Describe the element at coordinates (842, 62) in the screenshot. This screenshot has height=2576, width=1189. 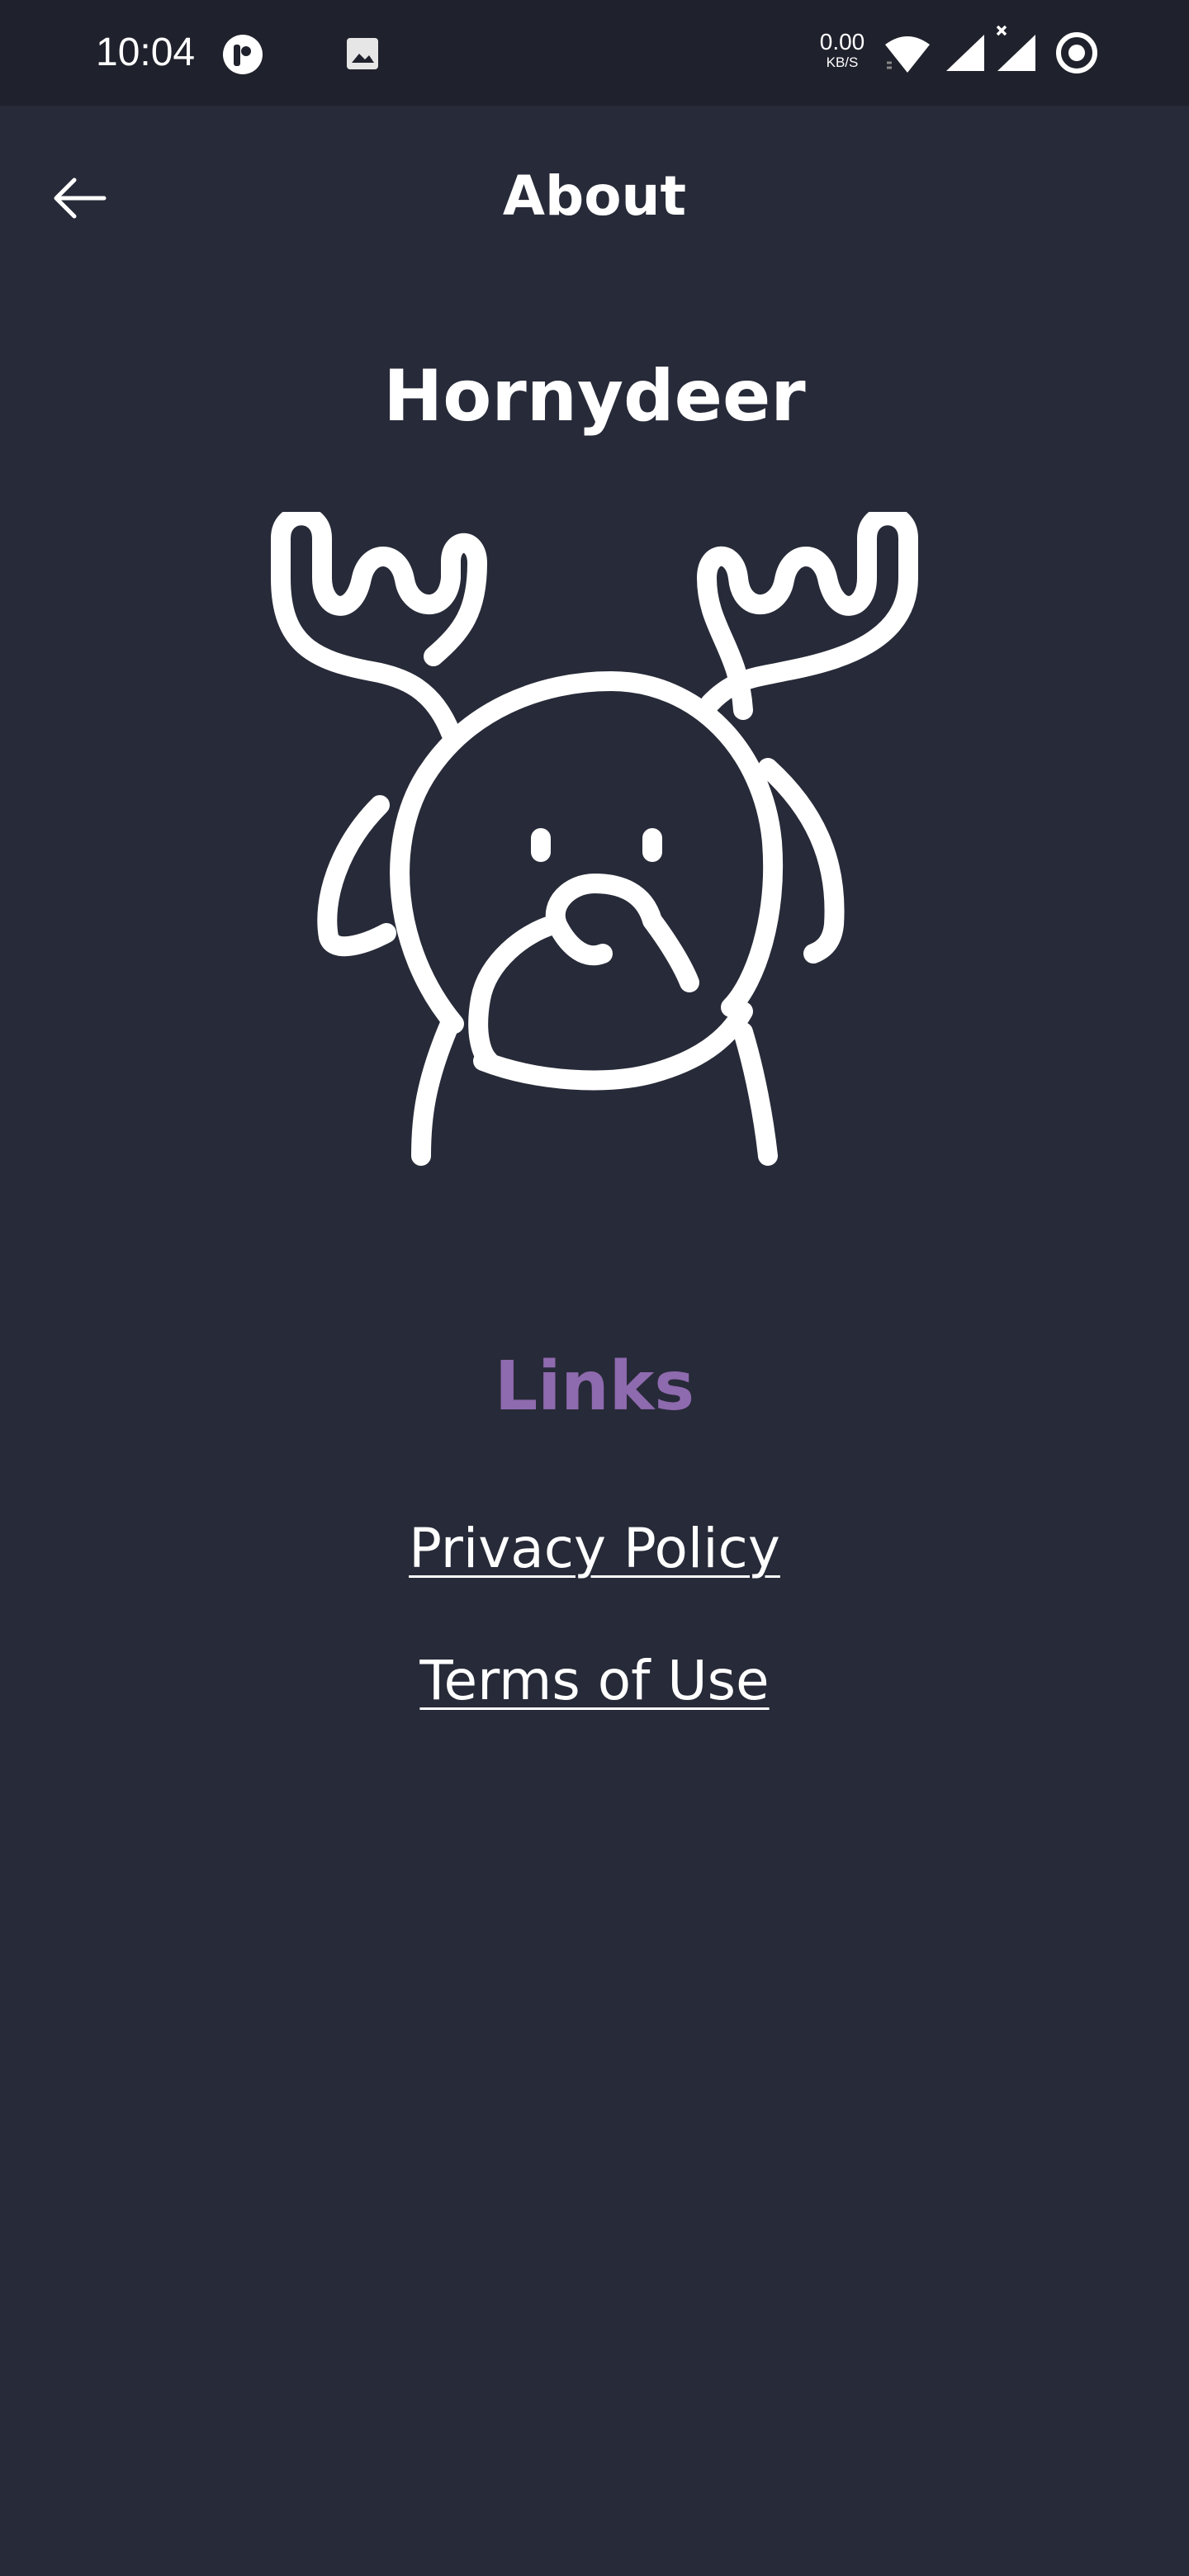
I see `network-speed-unit: KB/S` at that location.